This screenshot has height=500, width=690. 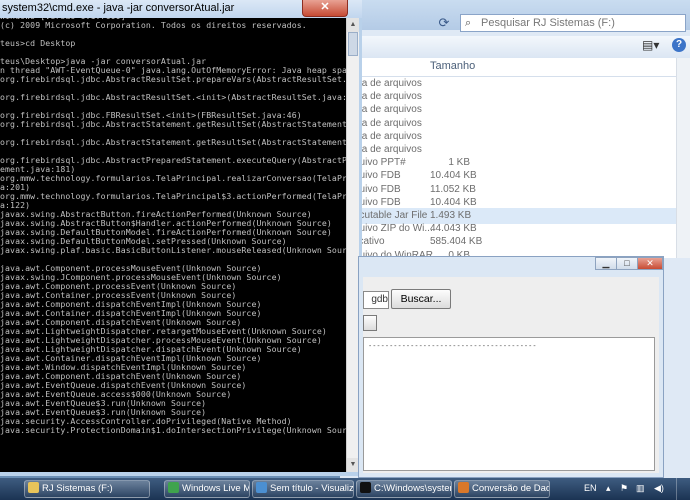 I want to click on file-size: 11.052 KB, so click(x=453, y=189).